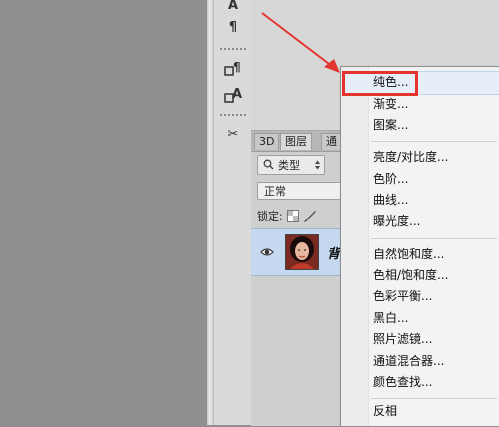 Image resolution: width=499 pixels, height=427 pixels. Describe the element at coordinates (300, 42) in the screenshot. I see `annotation-arrow` at that location.